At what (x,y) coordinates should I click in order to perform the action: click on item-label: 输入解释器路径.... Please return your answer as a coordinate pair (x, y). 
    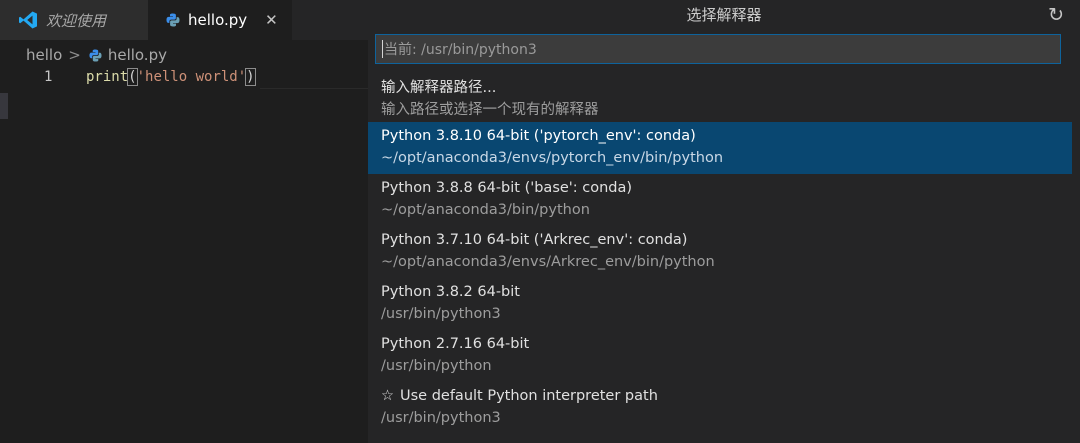
    Looking at the image, I should click on (439, 88).